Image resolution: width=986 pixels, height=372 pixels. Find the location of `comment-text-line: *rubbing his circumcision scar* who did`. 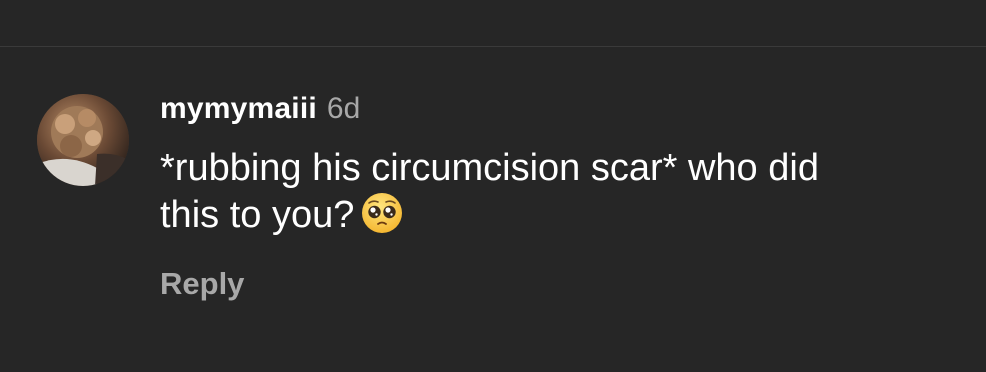

comment-text-line: *rubbing his circumcision scar* who did is located at coordinates (489, 168).